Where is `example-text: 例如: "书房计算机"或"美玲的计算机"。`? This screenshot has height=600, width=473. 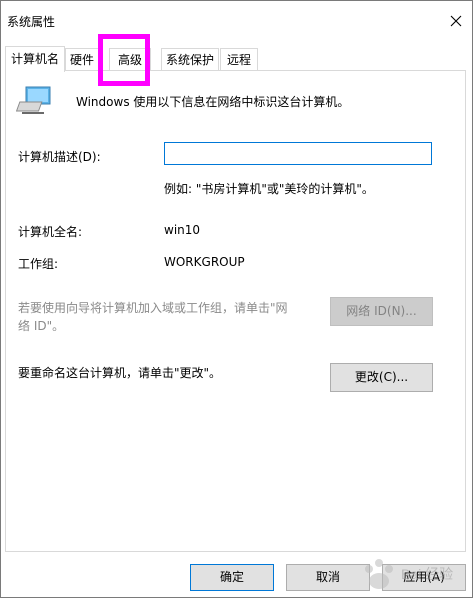
example-text: 例如: "书房计算机"或"美玲的计算机"。 is located at coordinates (269, 189).